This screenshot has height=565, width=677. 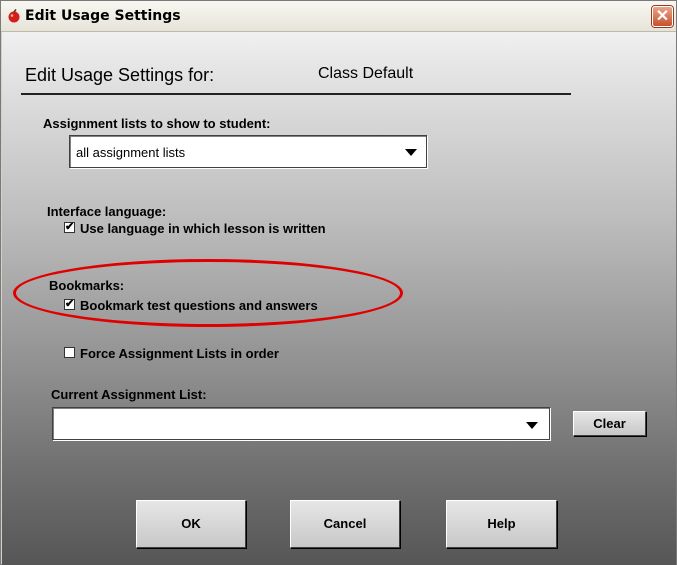 I want to click on current-list-dropdown, so click(x=301, y=423).